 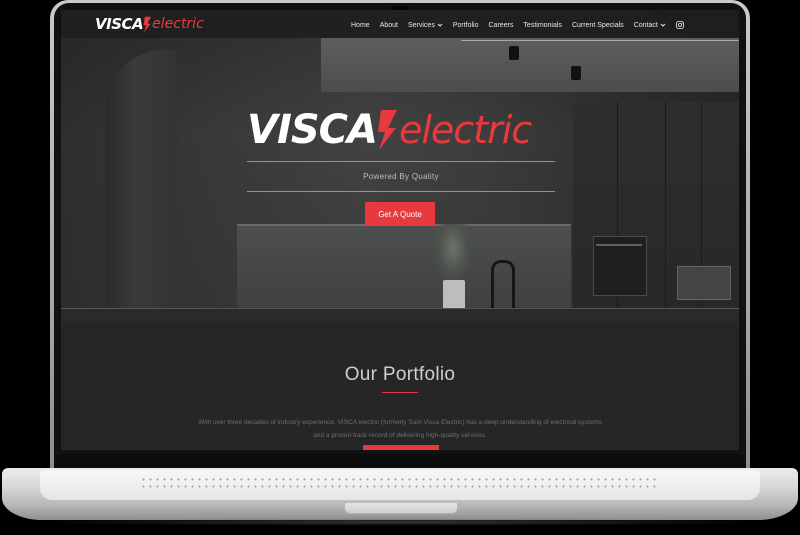 I want to click on hero-pillar-decor, so click(x=141, y=186).